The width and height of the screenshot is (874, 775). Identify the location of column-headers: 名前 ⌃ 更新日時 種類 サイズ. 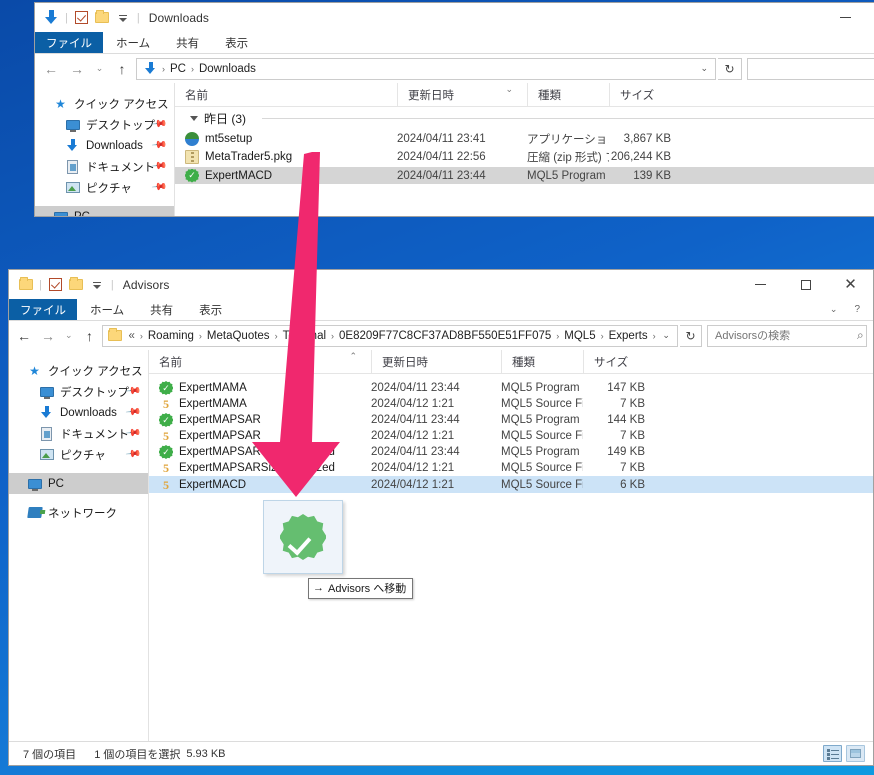
(511, 362).